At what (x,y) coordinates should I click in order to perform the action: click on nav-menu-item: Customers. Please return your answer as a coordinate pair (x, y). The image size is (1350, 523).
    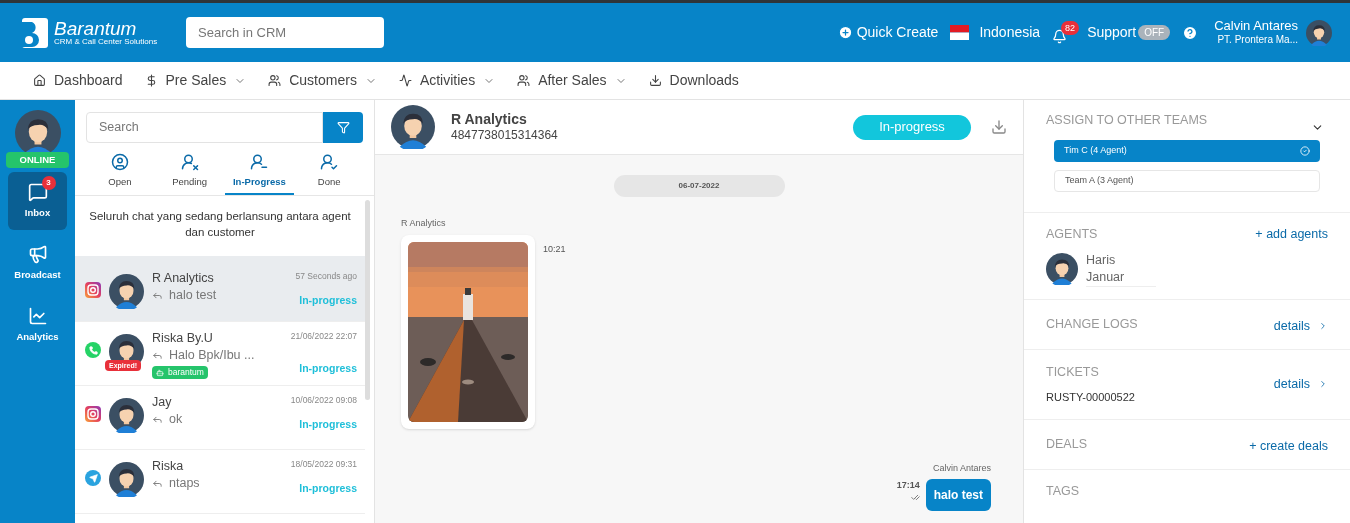
    Looking at the image, I should click on (322, 80).